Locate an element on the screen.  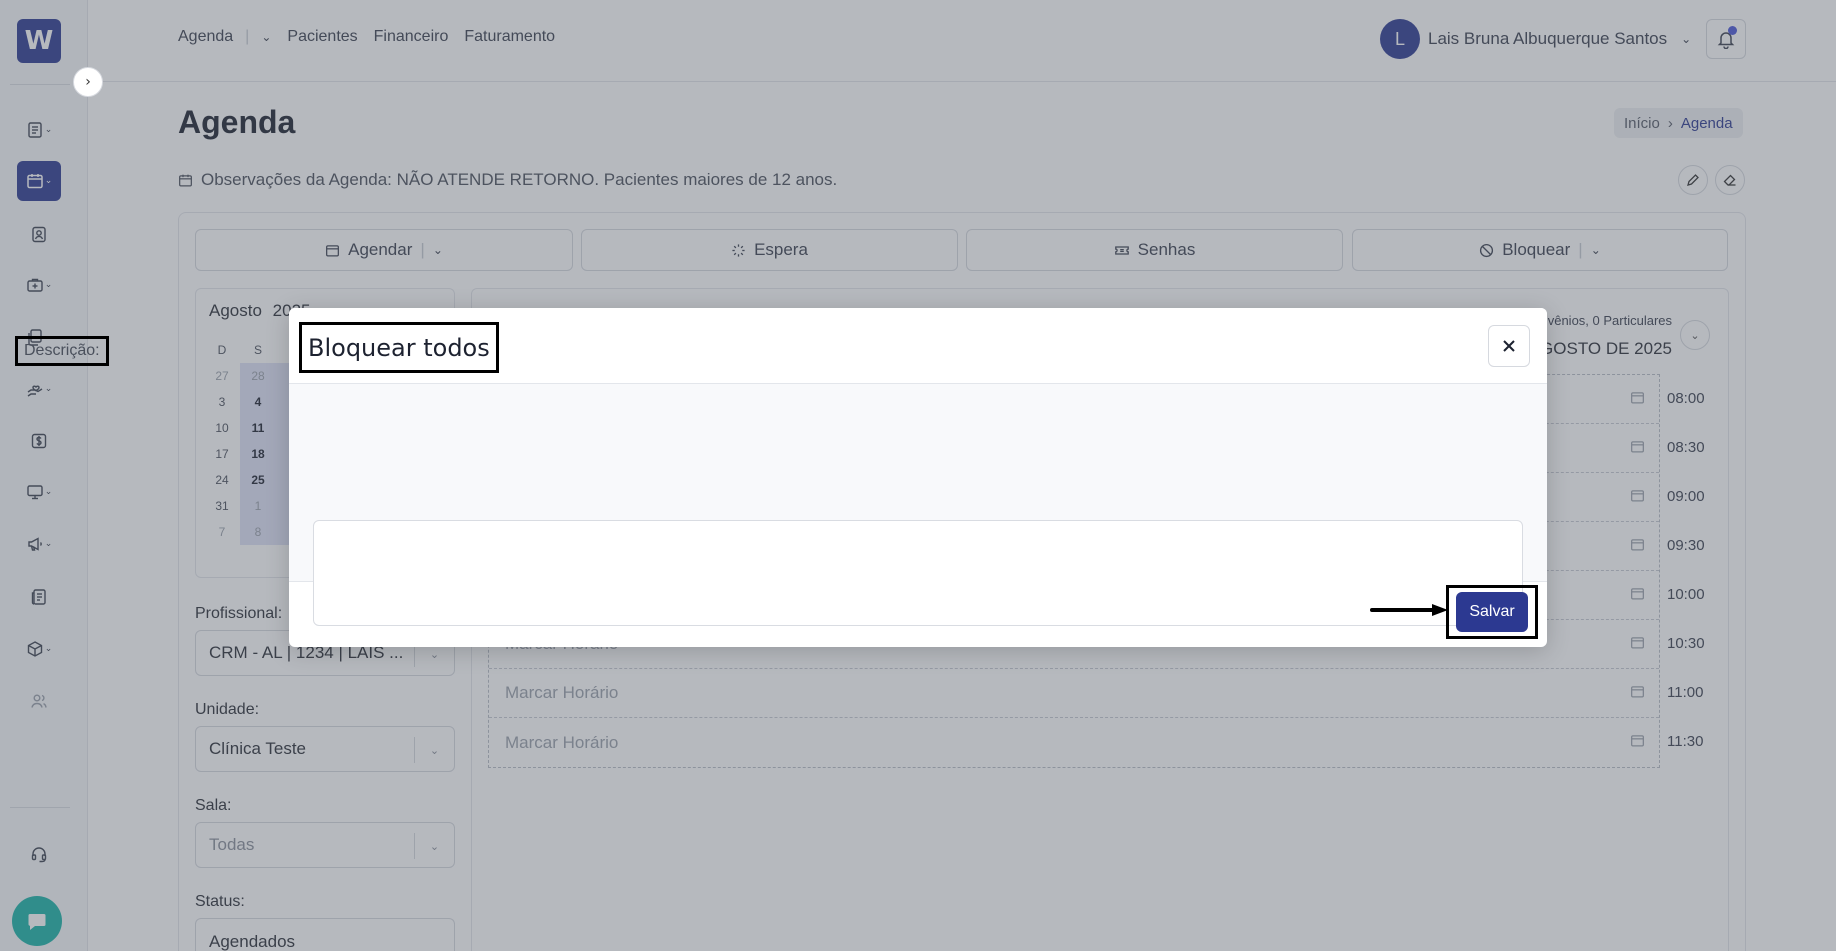
description-label: Descrição: is located at coordinates (62, 351).